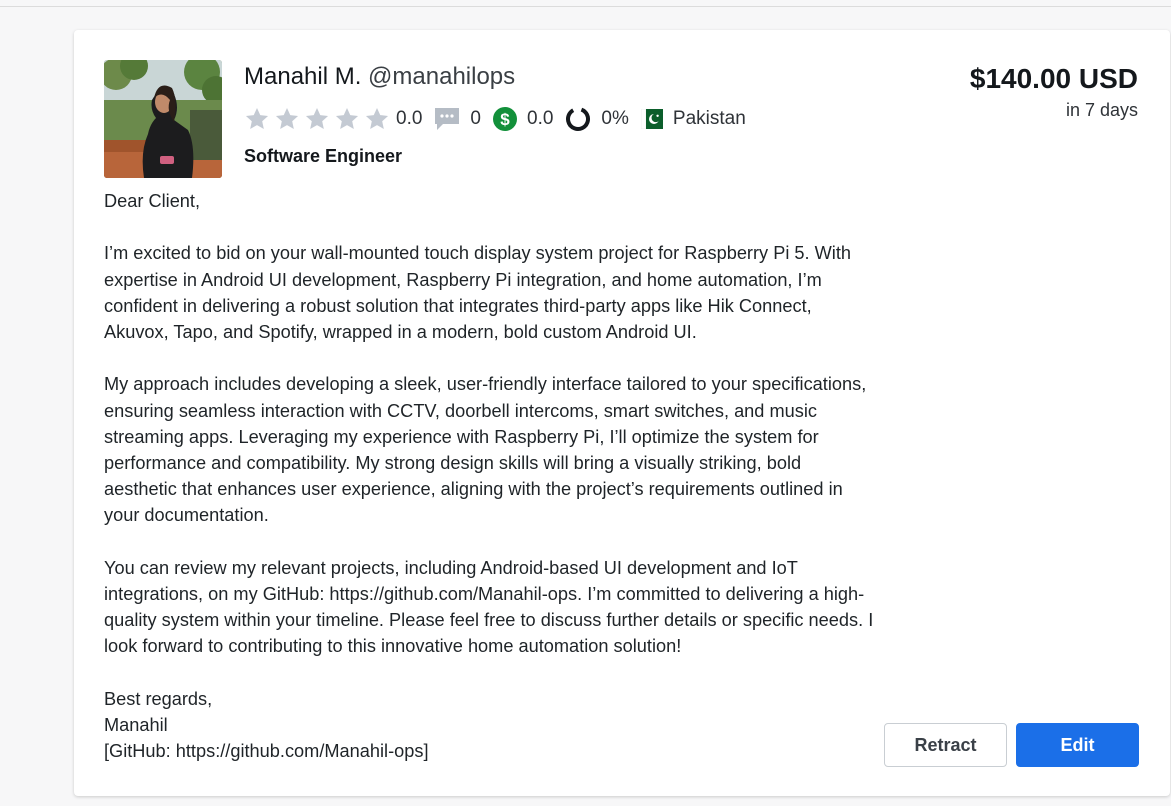  Describe the element at coordinates (475, 118) in the screenshot. I see `reviews-count: 0` at that location.